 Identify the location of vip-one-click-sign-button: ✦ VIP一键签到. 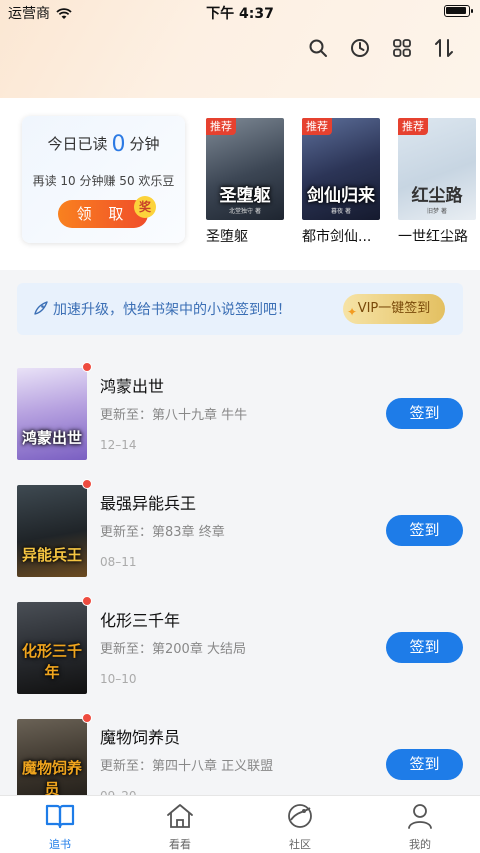
(394, 309).